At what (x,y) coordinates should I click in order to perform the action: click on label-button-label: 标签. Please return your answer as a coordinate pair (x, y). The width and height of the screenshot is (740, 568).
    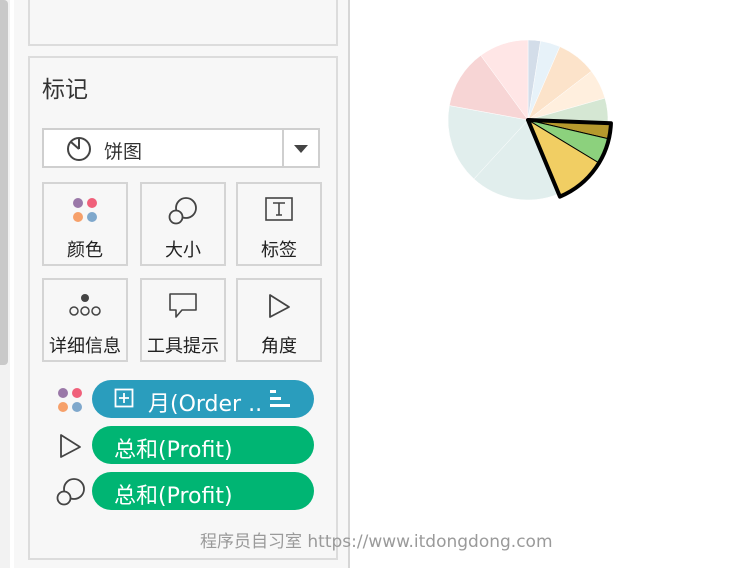
    Looking at the image, I should click on (279, 250).